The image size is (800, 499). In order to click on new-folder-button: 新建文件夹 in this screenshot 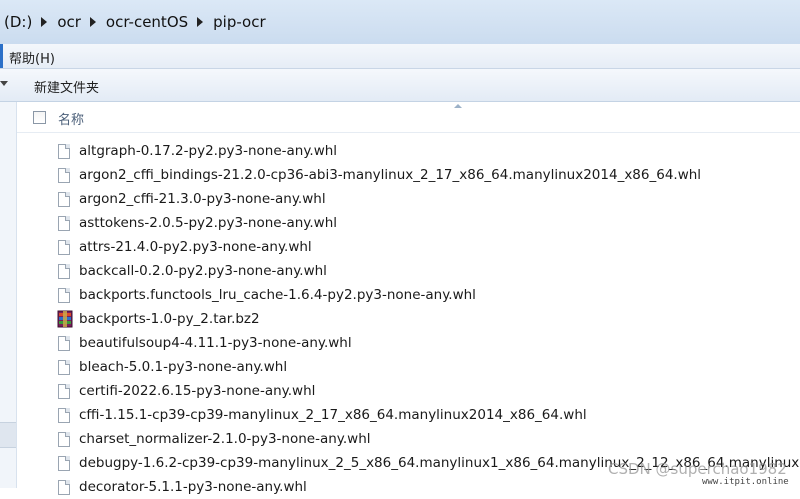, I will do `click(66, 86)`.